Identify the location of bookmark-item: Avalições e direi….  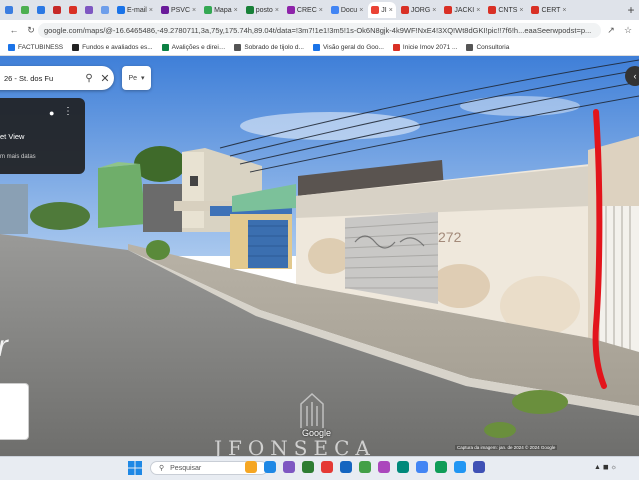
(193, 47).